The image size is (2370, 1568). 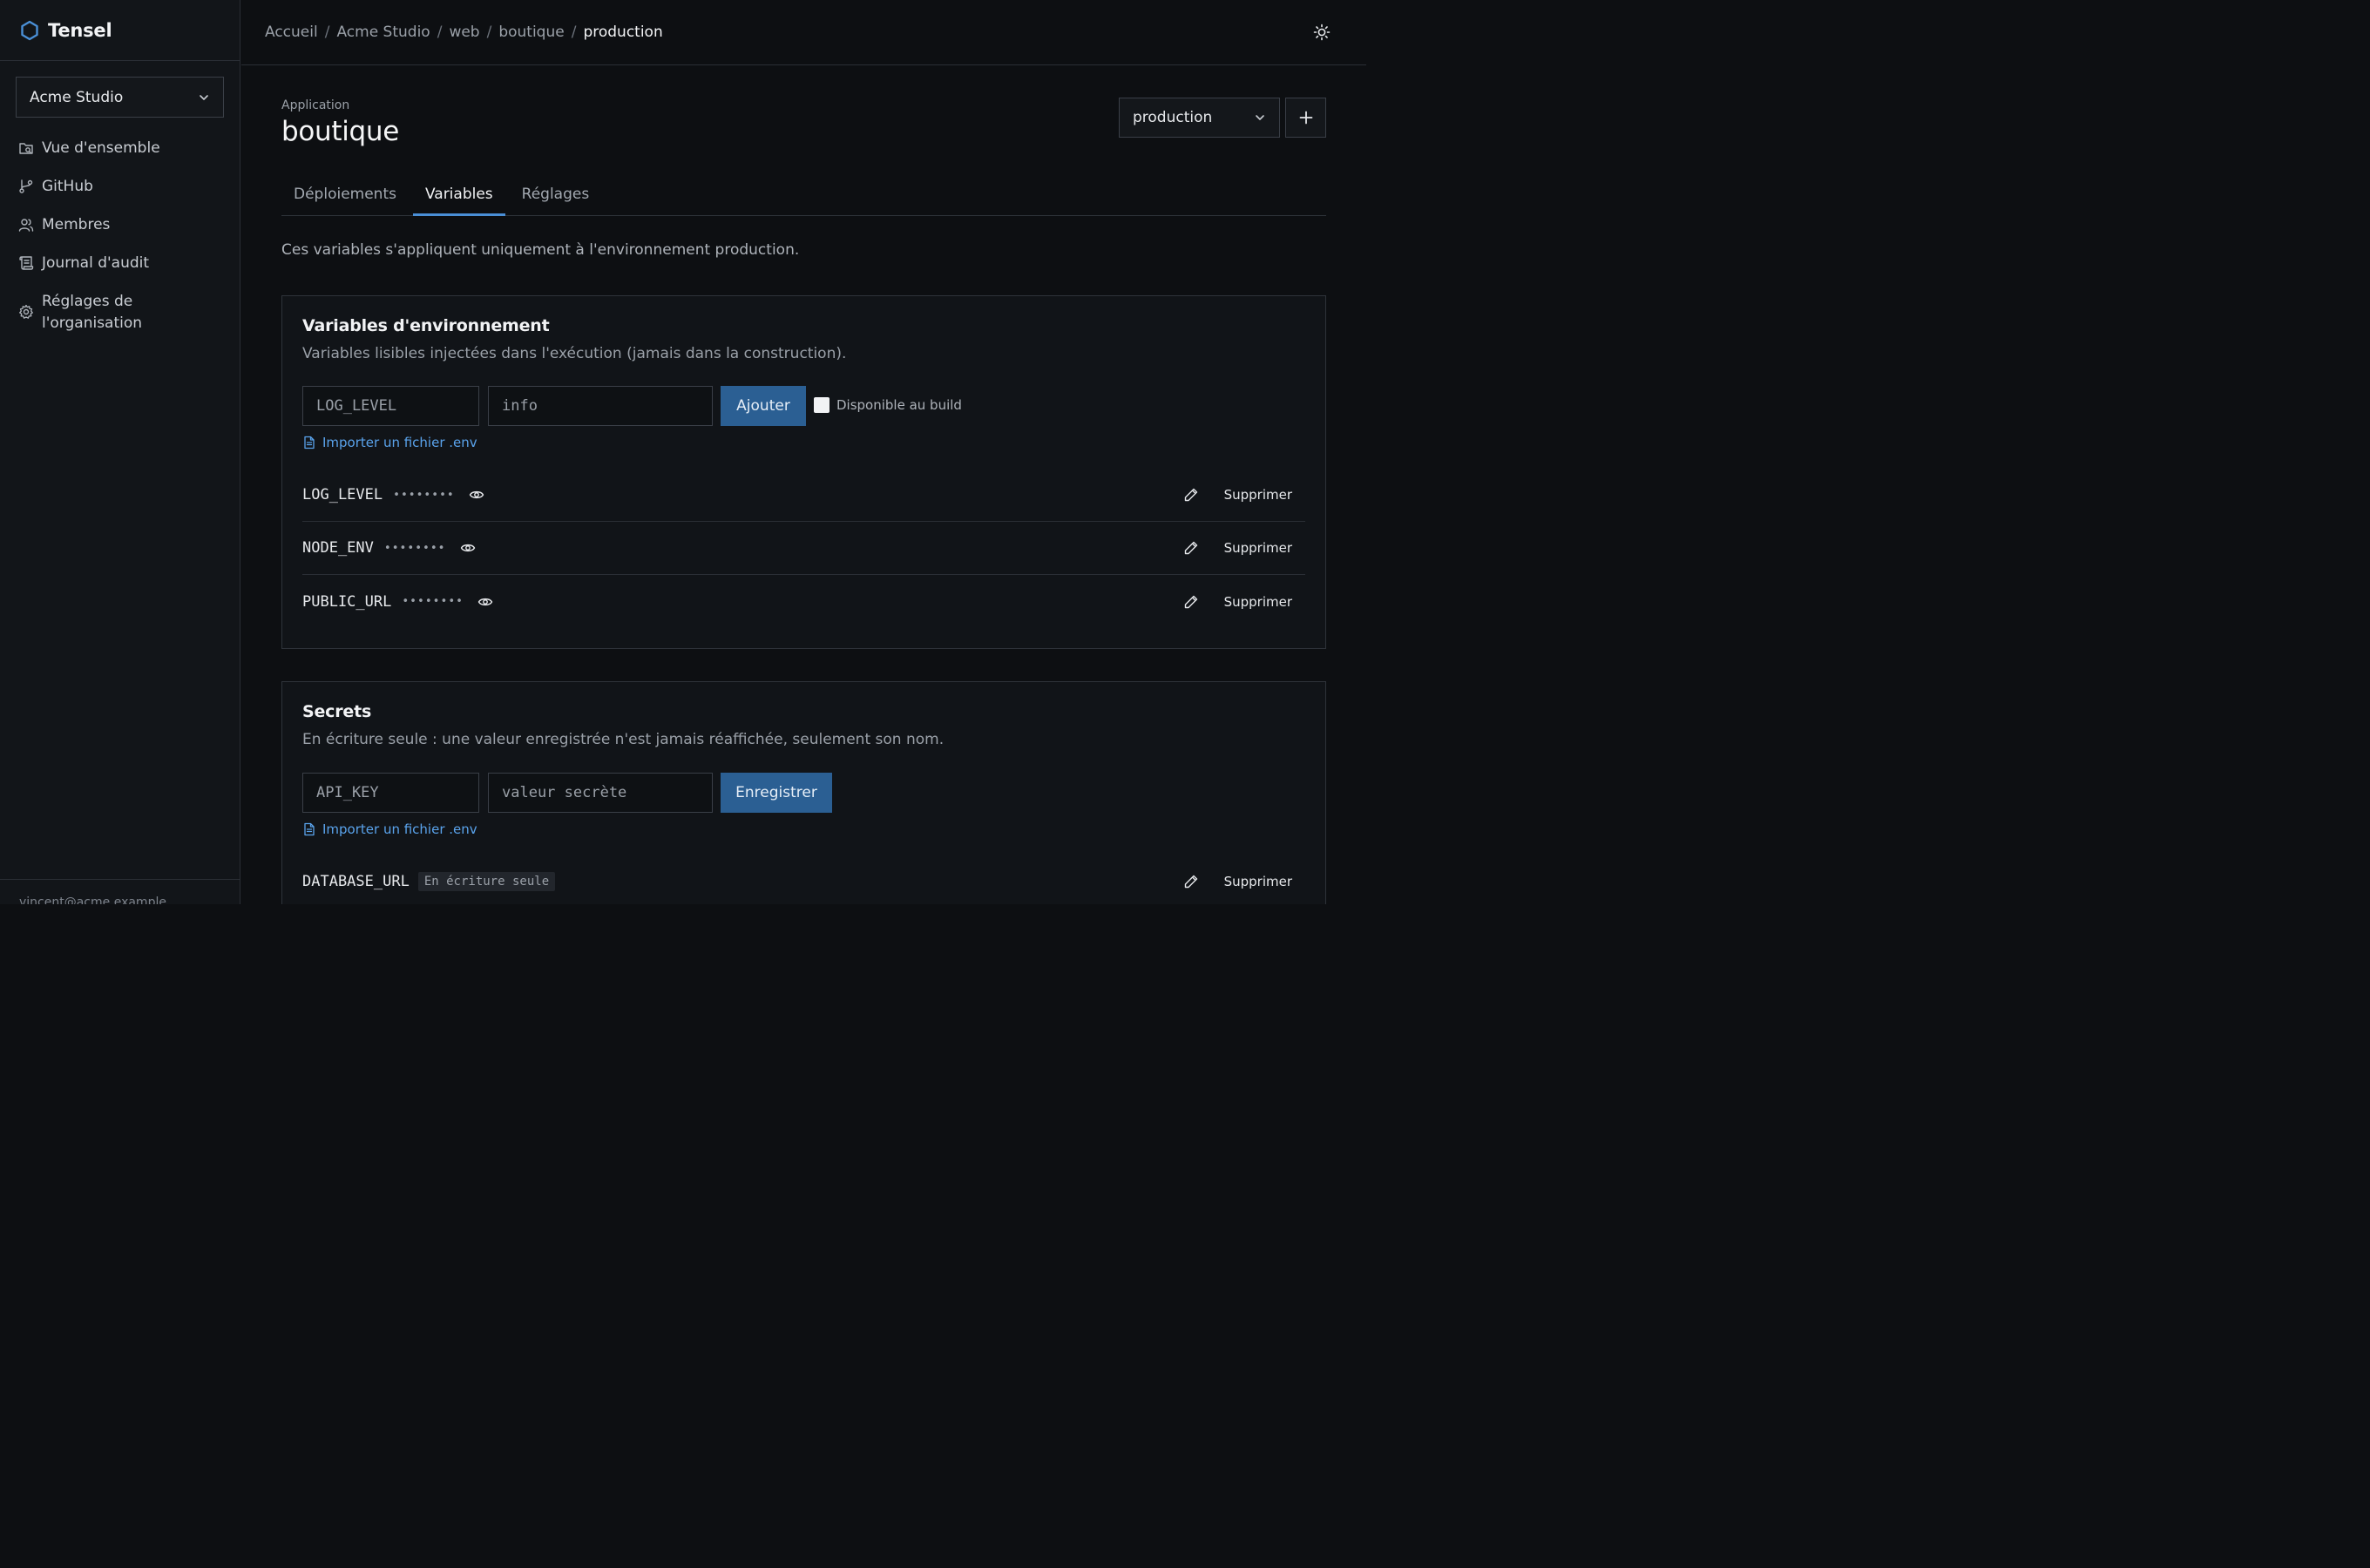 I want to click on build-available-checkbox: Disponible au build, so click(x=888, y=405).